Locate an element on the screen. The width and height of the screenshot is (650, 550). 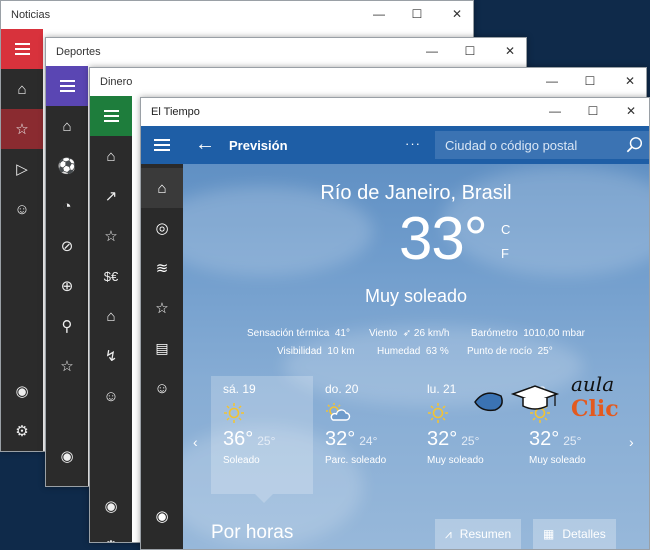
dew-value: 25° is located at coordinates (545, 351).